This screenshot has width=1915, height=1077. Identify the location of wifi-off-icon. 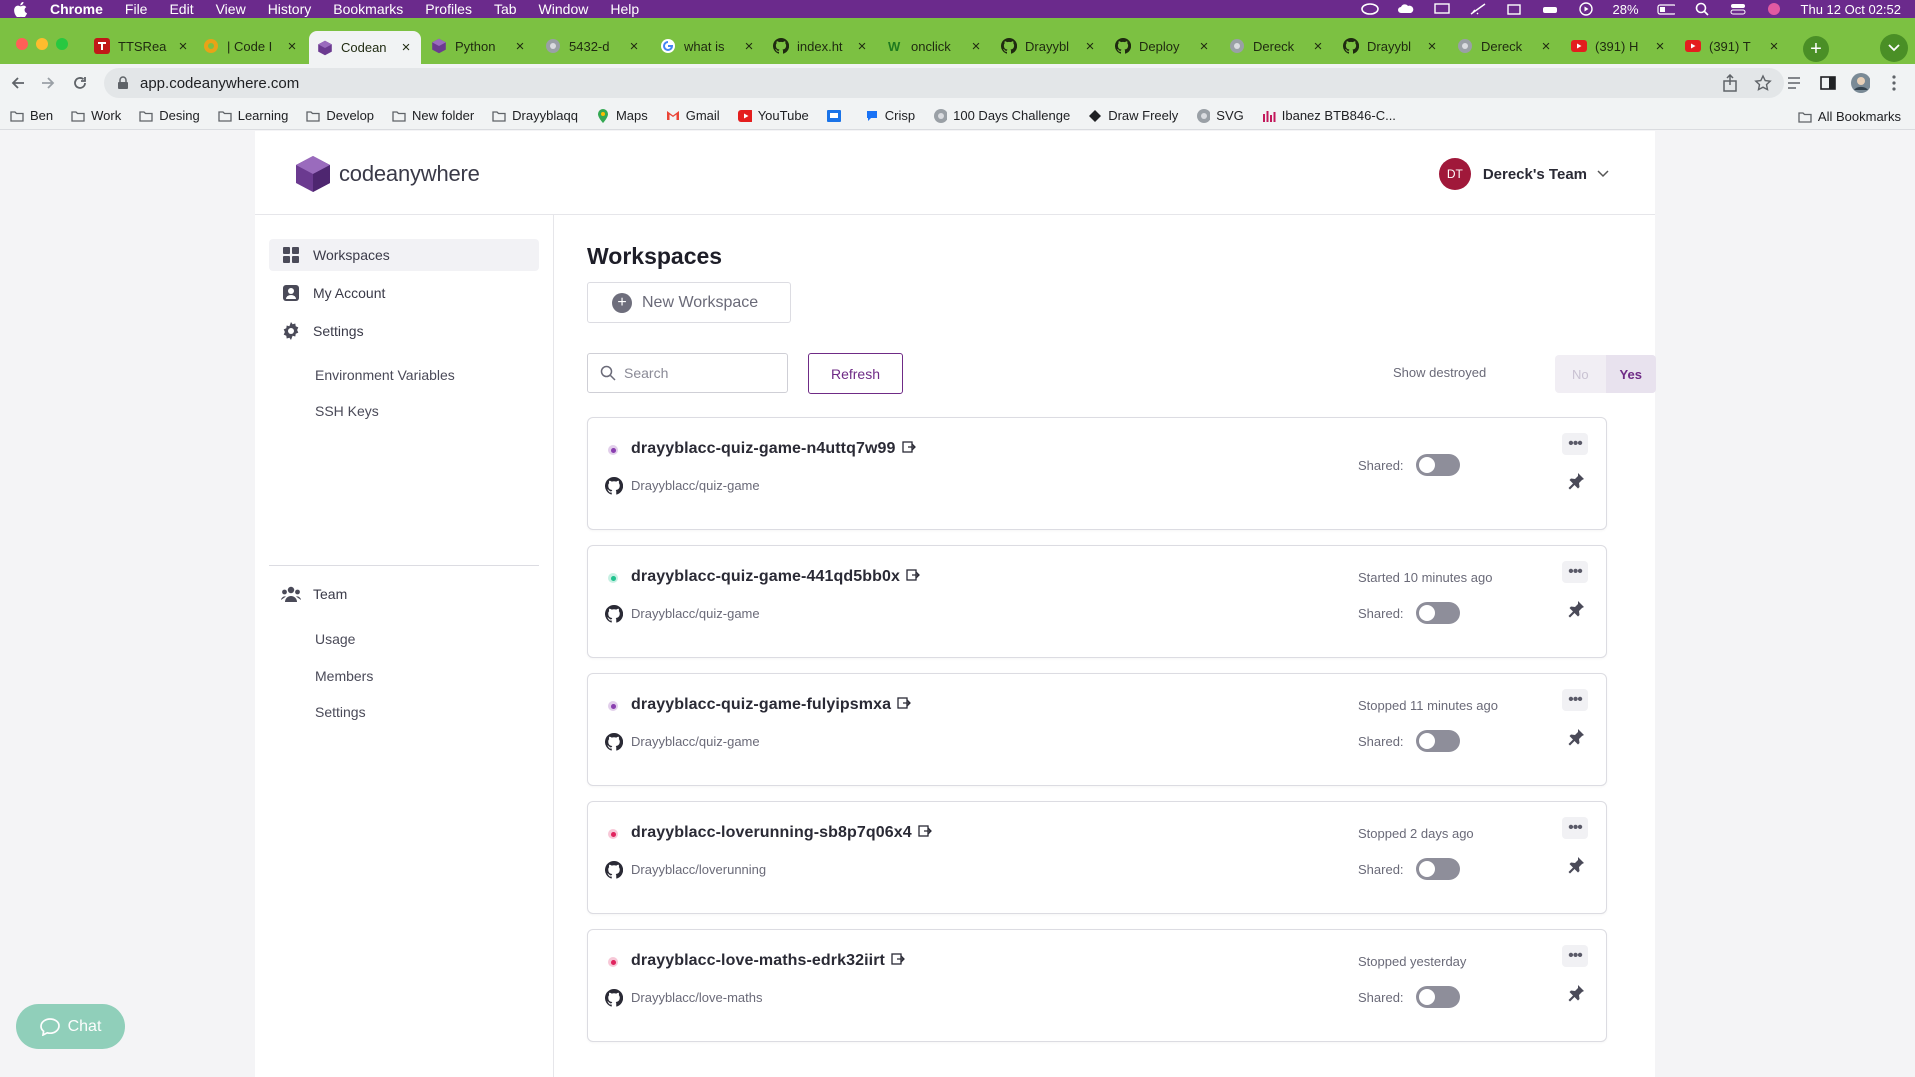
(1478, 9).